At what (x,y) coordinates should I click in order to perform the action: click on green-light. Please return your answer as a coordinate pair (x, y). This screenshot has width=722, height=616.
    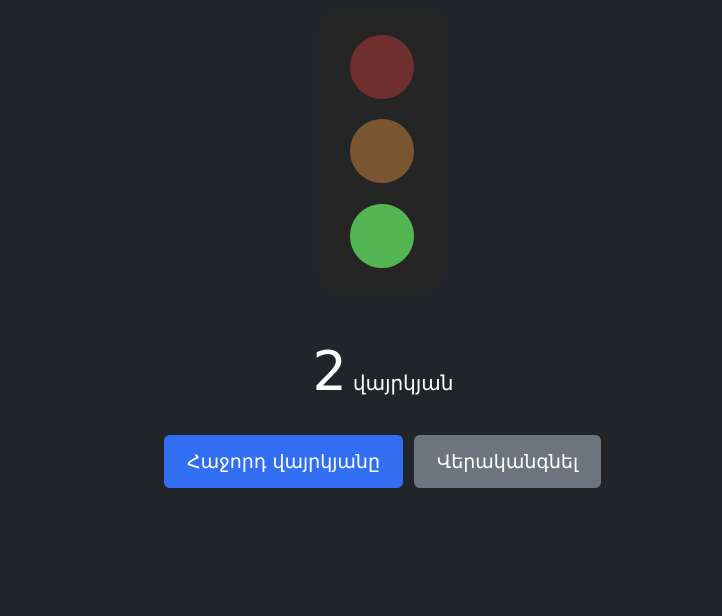
    Looking at the image, I should click on (382, 236).